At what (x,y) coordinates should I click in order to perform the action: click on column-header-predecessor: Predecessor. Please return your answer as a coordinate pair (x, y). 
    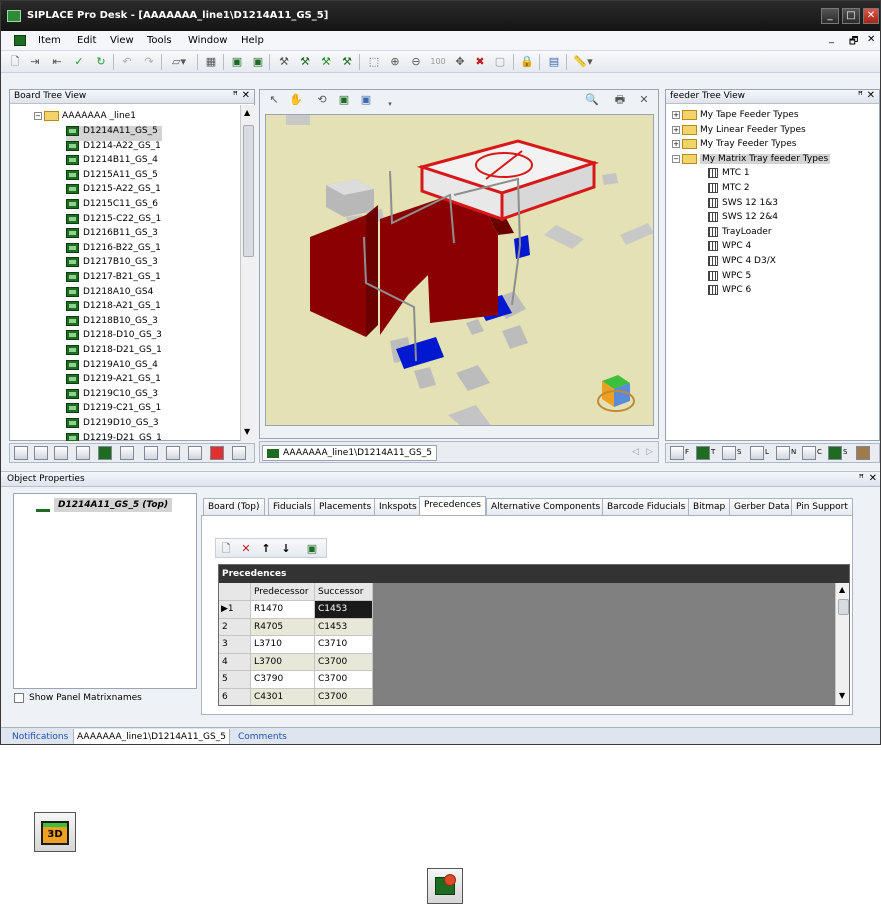
    Looking at the image, I should click on (283, 592).